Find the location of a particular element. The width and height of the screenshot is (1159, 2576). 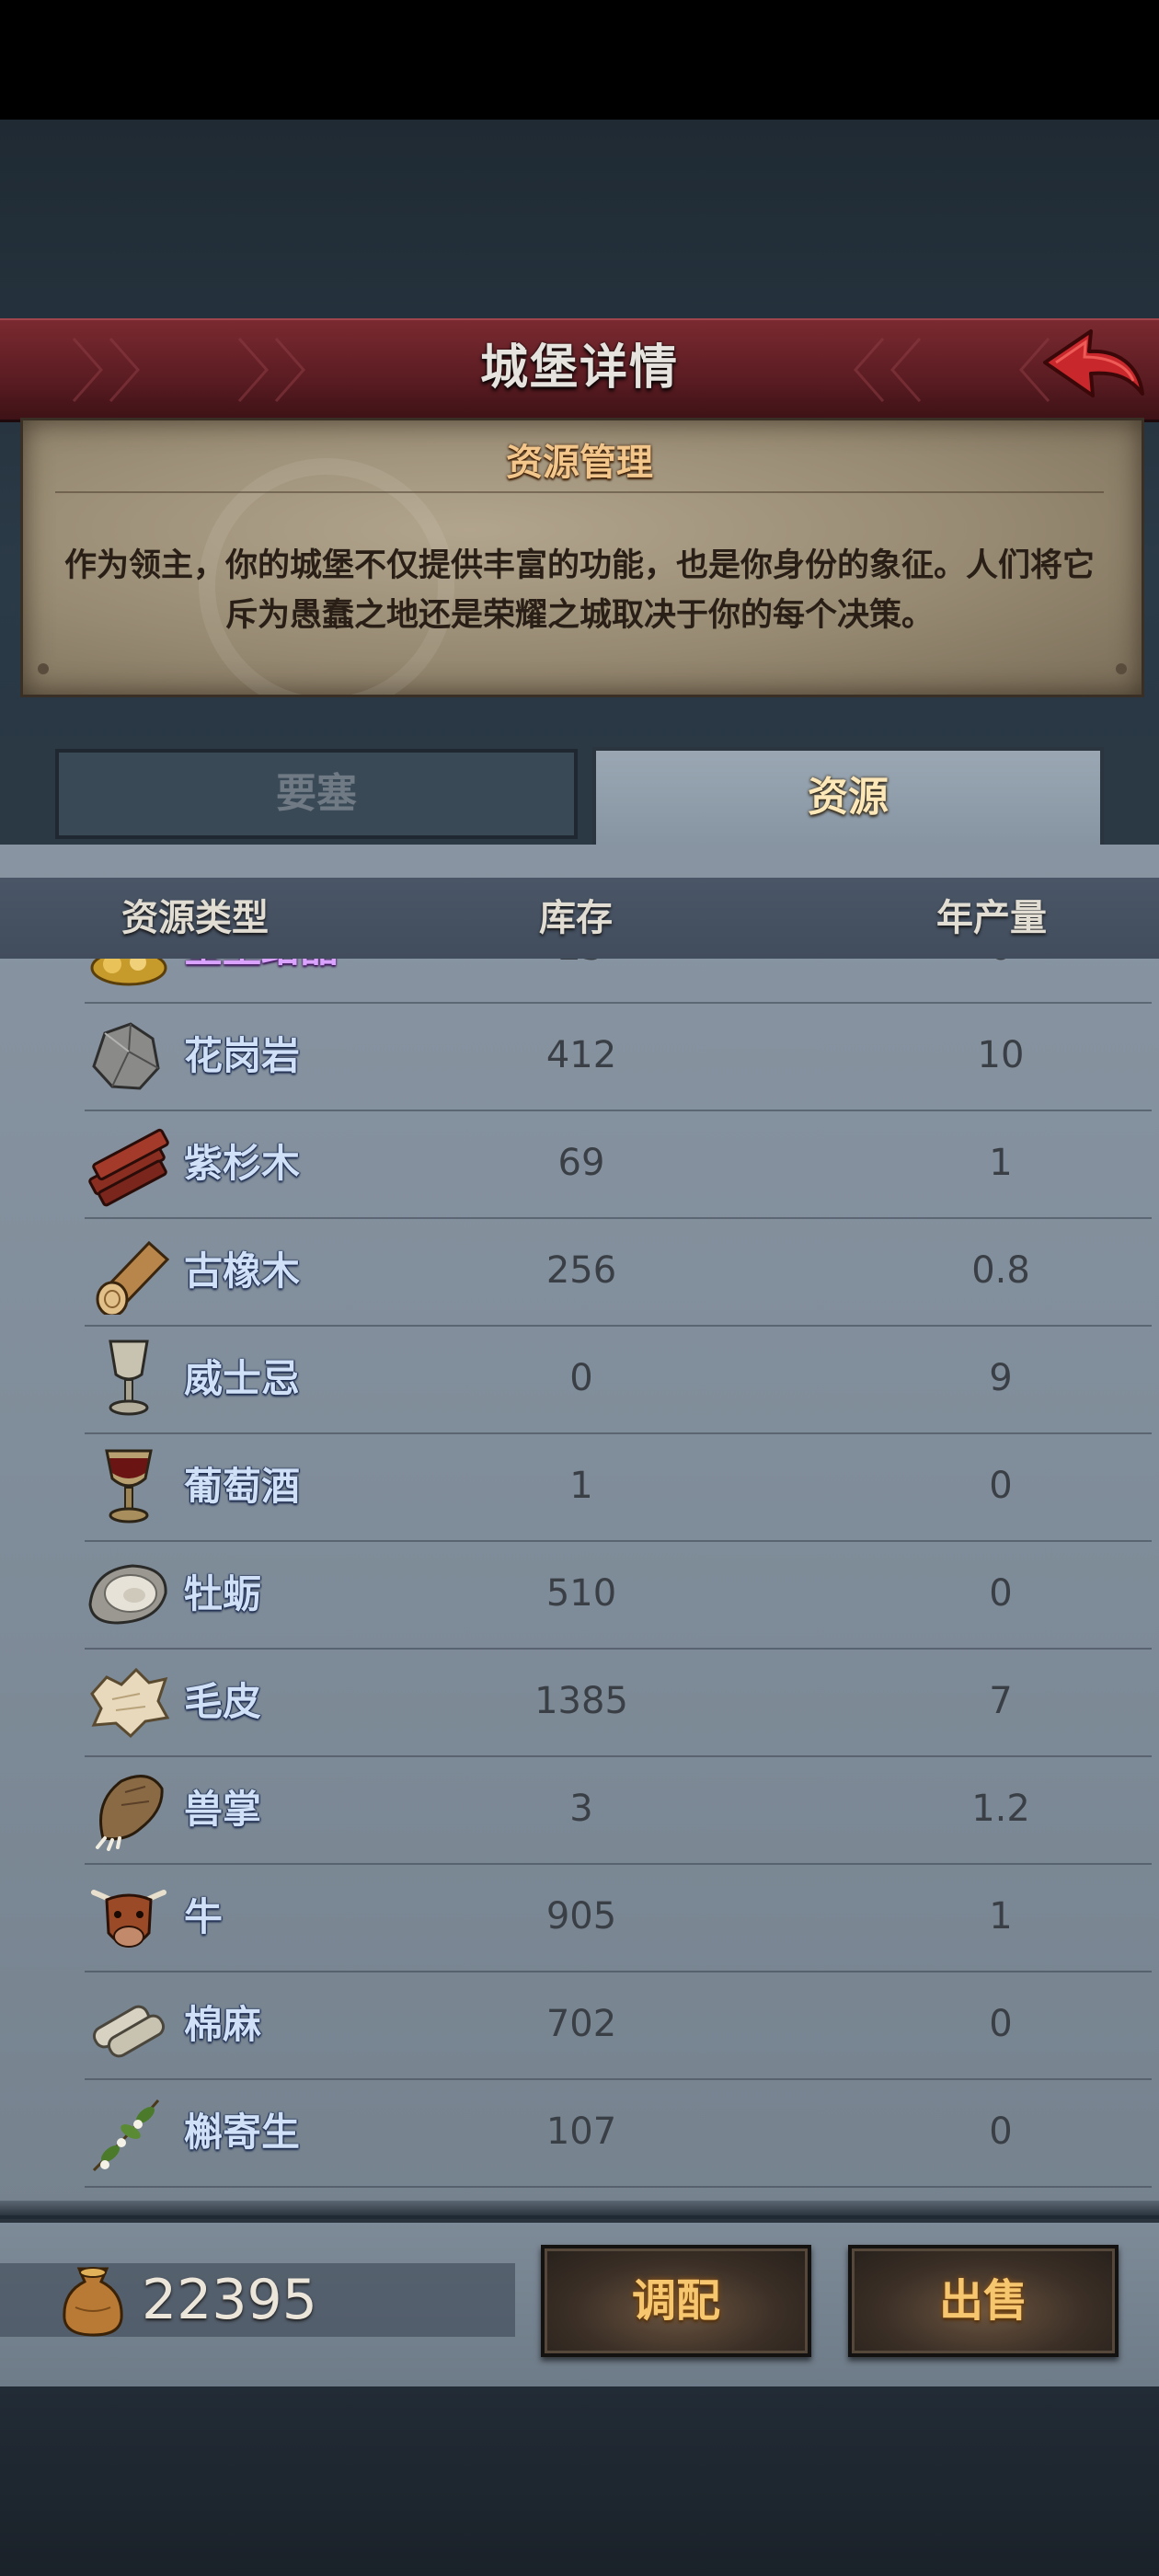

mistletoe-icon is located at coordinates (129, 2131).